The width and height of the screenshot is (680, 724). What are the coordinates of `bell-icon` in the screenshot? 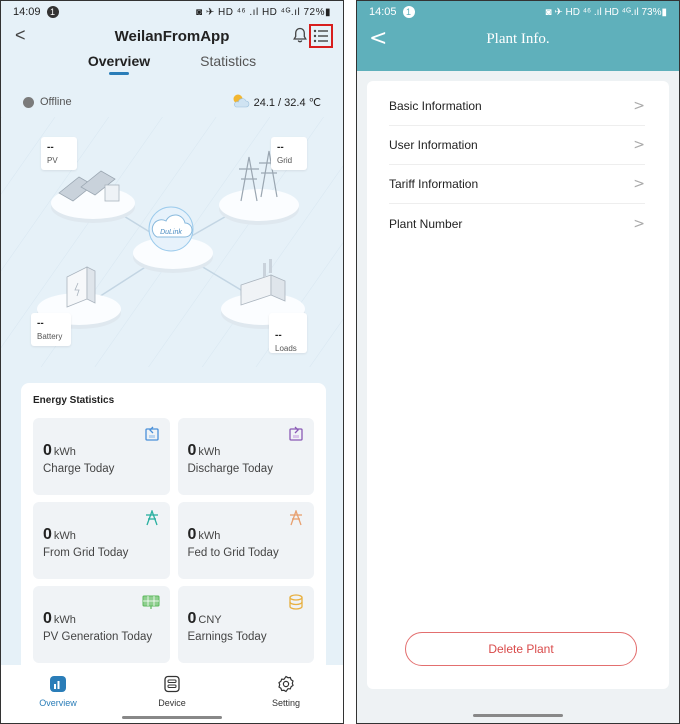 It's located at (300, 37).